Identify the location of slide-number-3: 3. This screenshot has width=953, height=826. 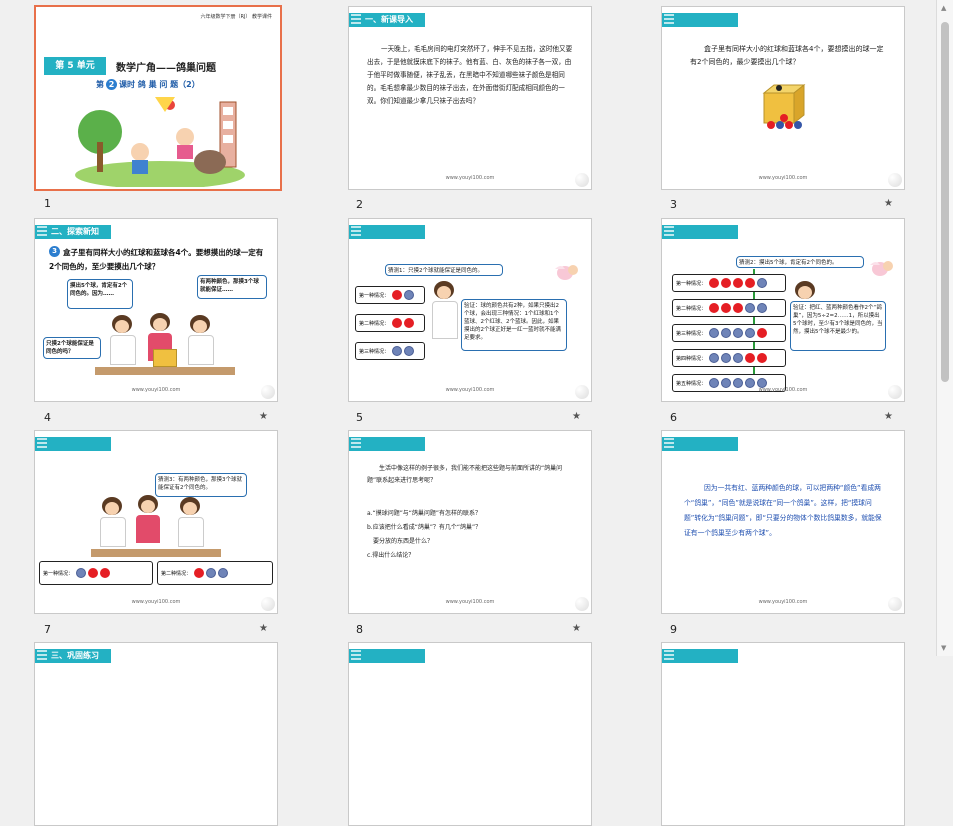
(673, 204).